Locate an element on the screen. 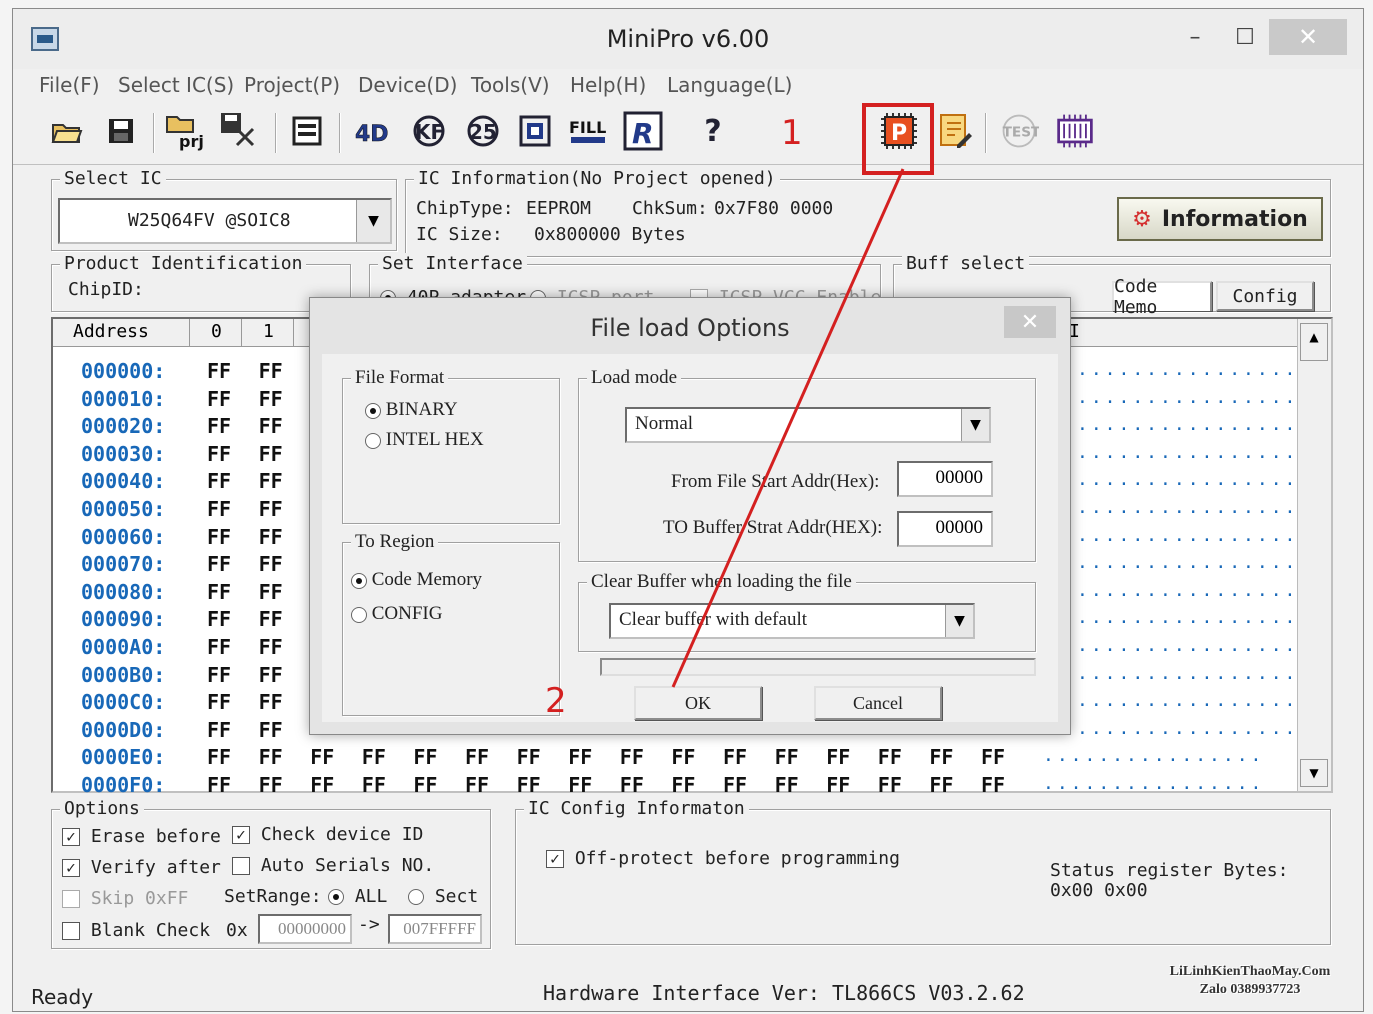 This screenshot has width=1373, height=1014. menu-help: Help(H) is located at coordinates (608, 85).